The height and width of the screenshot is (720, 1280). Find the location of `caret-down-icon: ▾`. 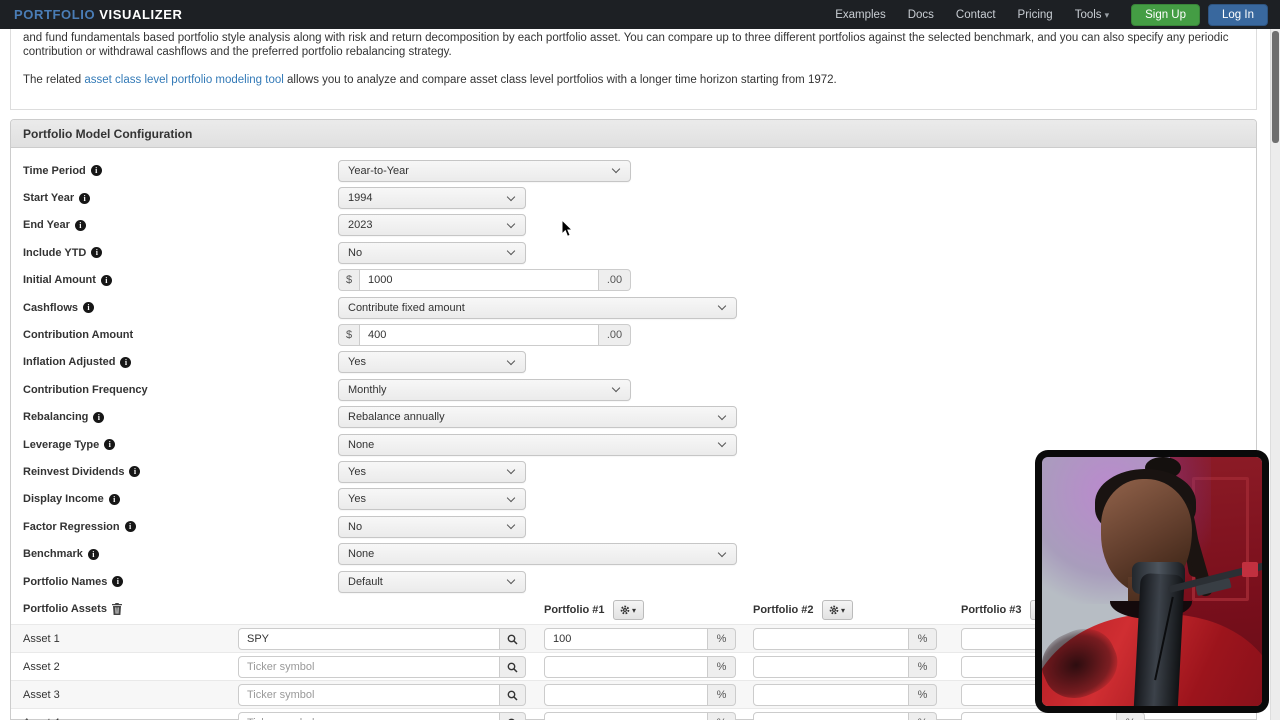

caret-down-icon: ▾ is located at coordinates (634, 610).